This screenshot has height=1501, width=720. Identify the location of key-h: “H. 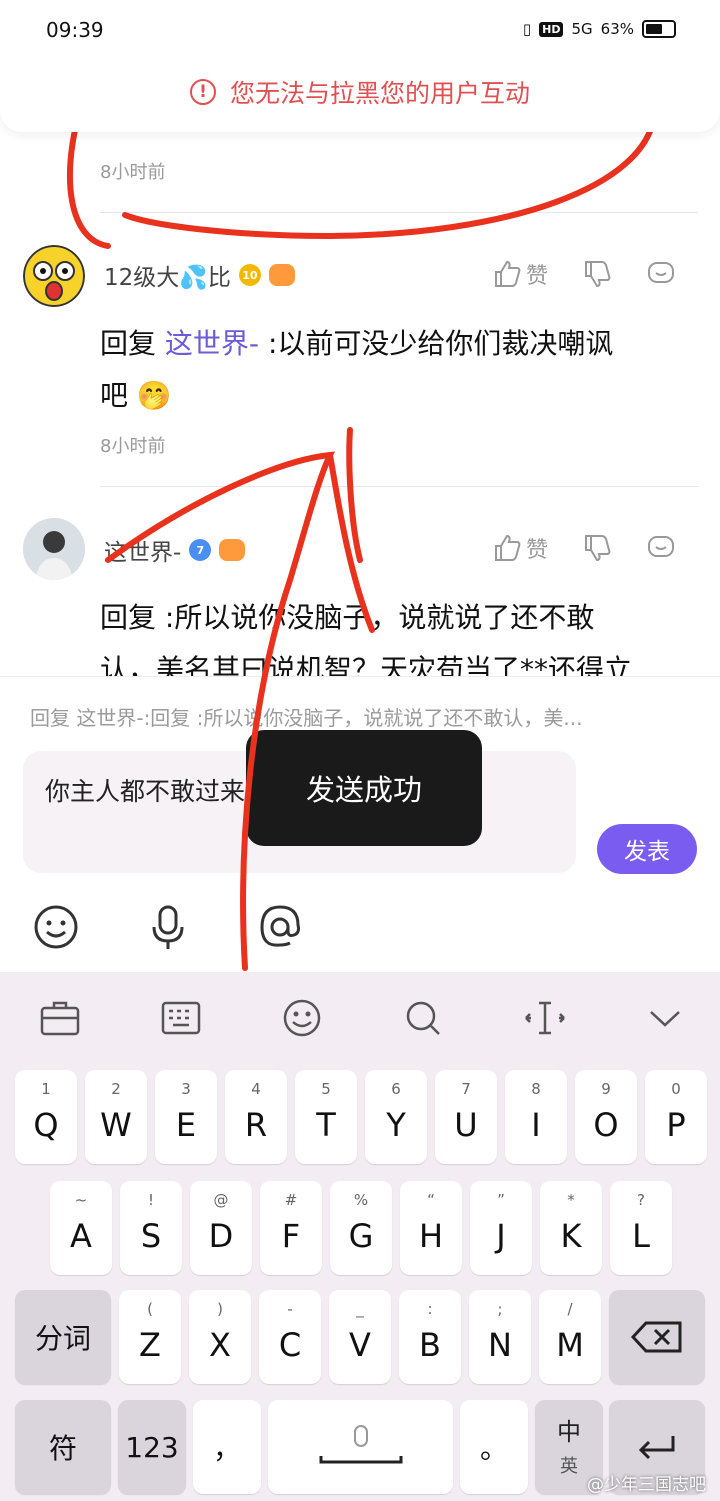
(431, 1228).